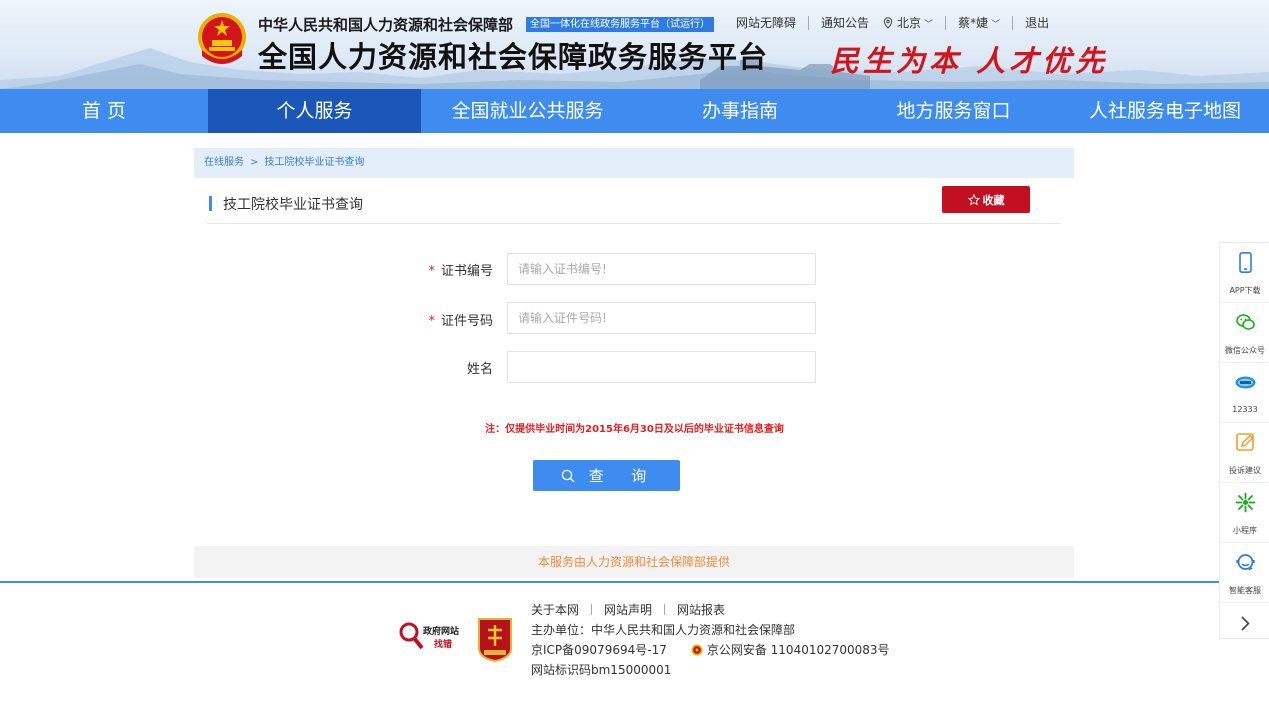 This screenshot has width=1269, height=712. I want to click on sidebar-app-download: APP下载, so click(1244, 273).